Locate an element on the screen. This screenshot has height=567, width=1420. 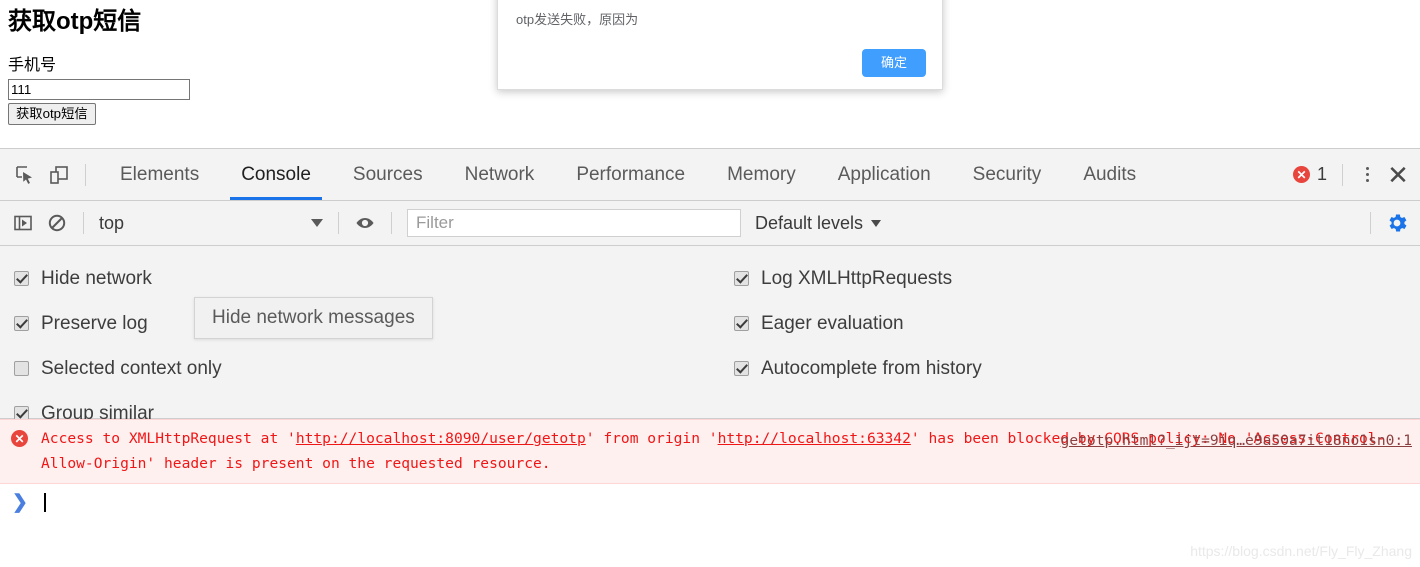
setting-label: Autocomplete from history is located at coordinates (871, 368).